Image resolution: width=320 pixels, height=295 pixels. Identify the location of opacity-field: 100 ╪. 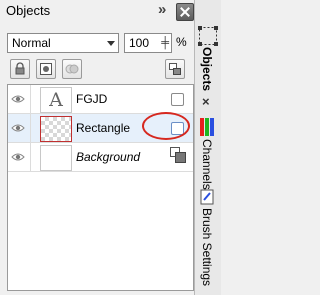
(148, 43).